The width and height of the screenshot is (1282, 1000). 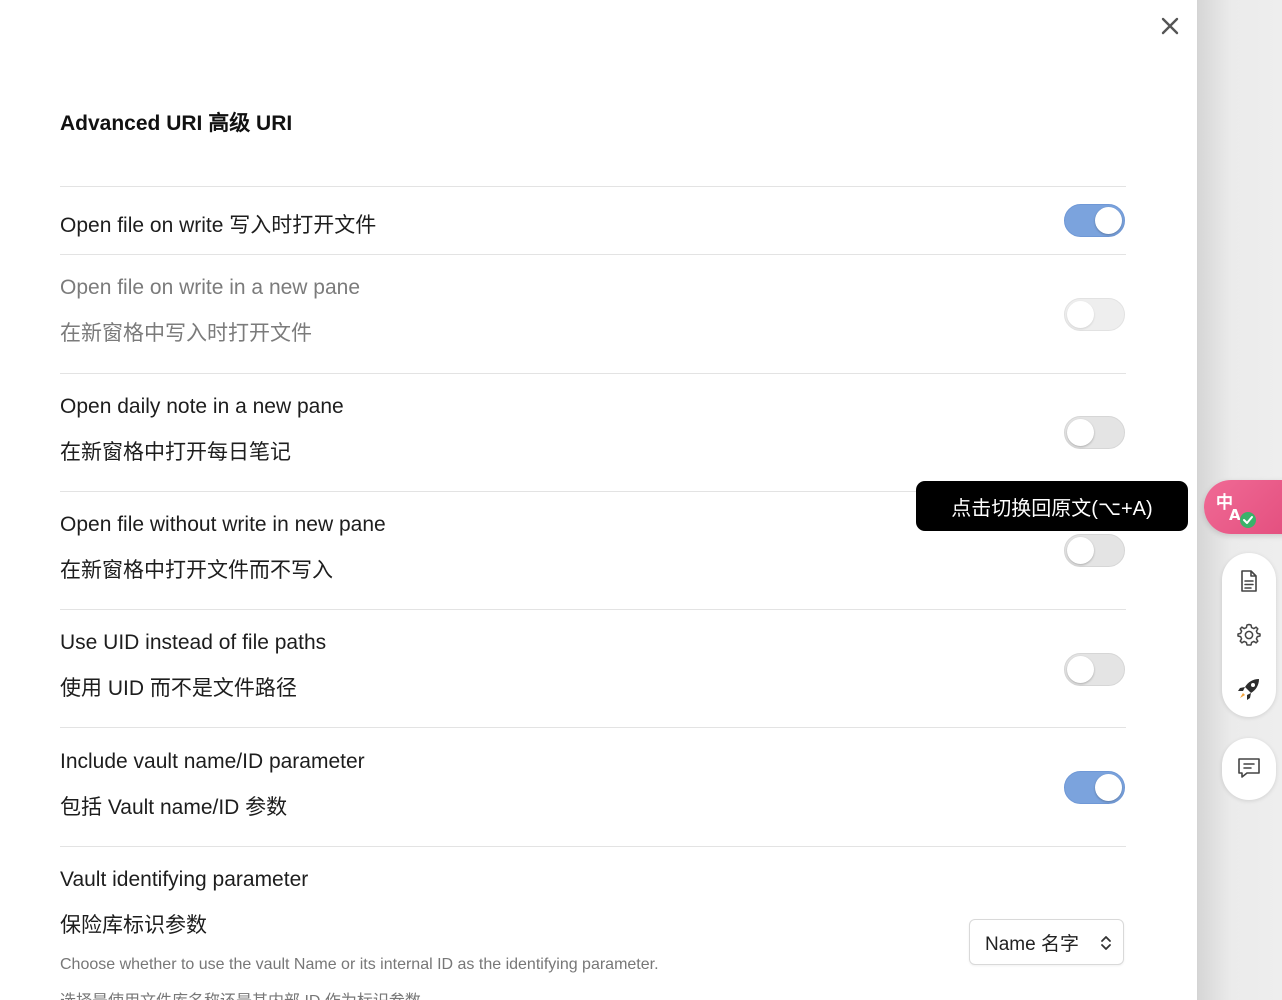 What do you see at coordinates (184, 879) in the screenshot?
I see `setting-title: Vault identifying parameter` at bounding box center [184, 879].